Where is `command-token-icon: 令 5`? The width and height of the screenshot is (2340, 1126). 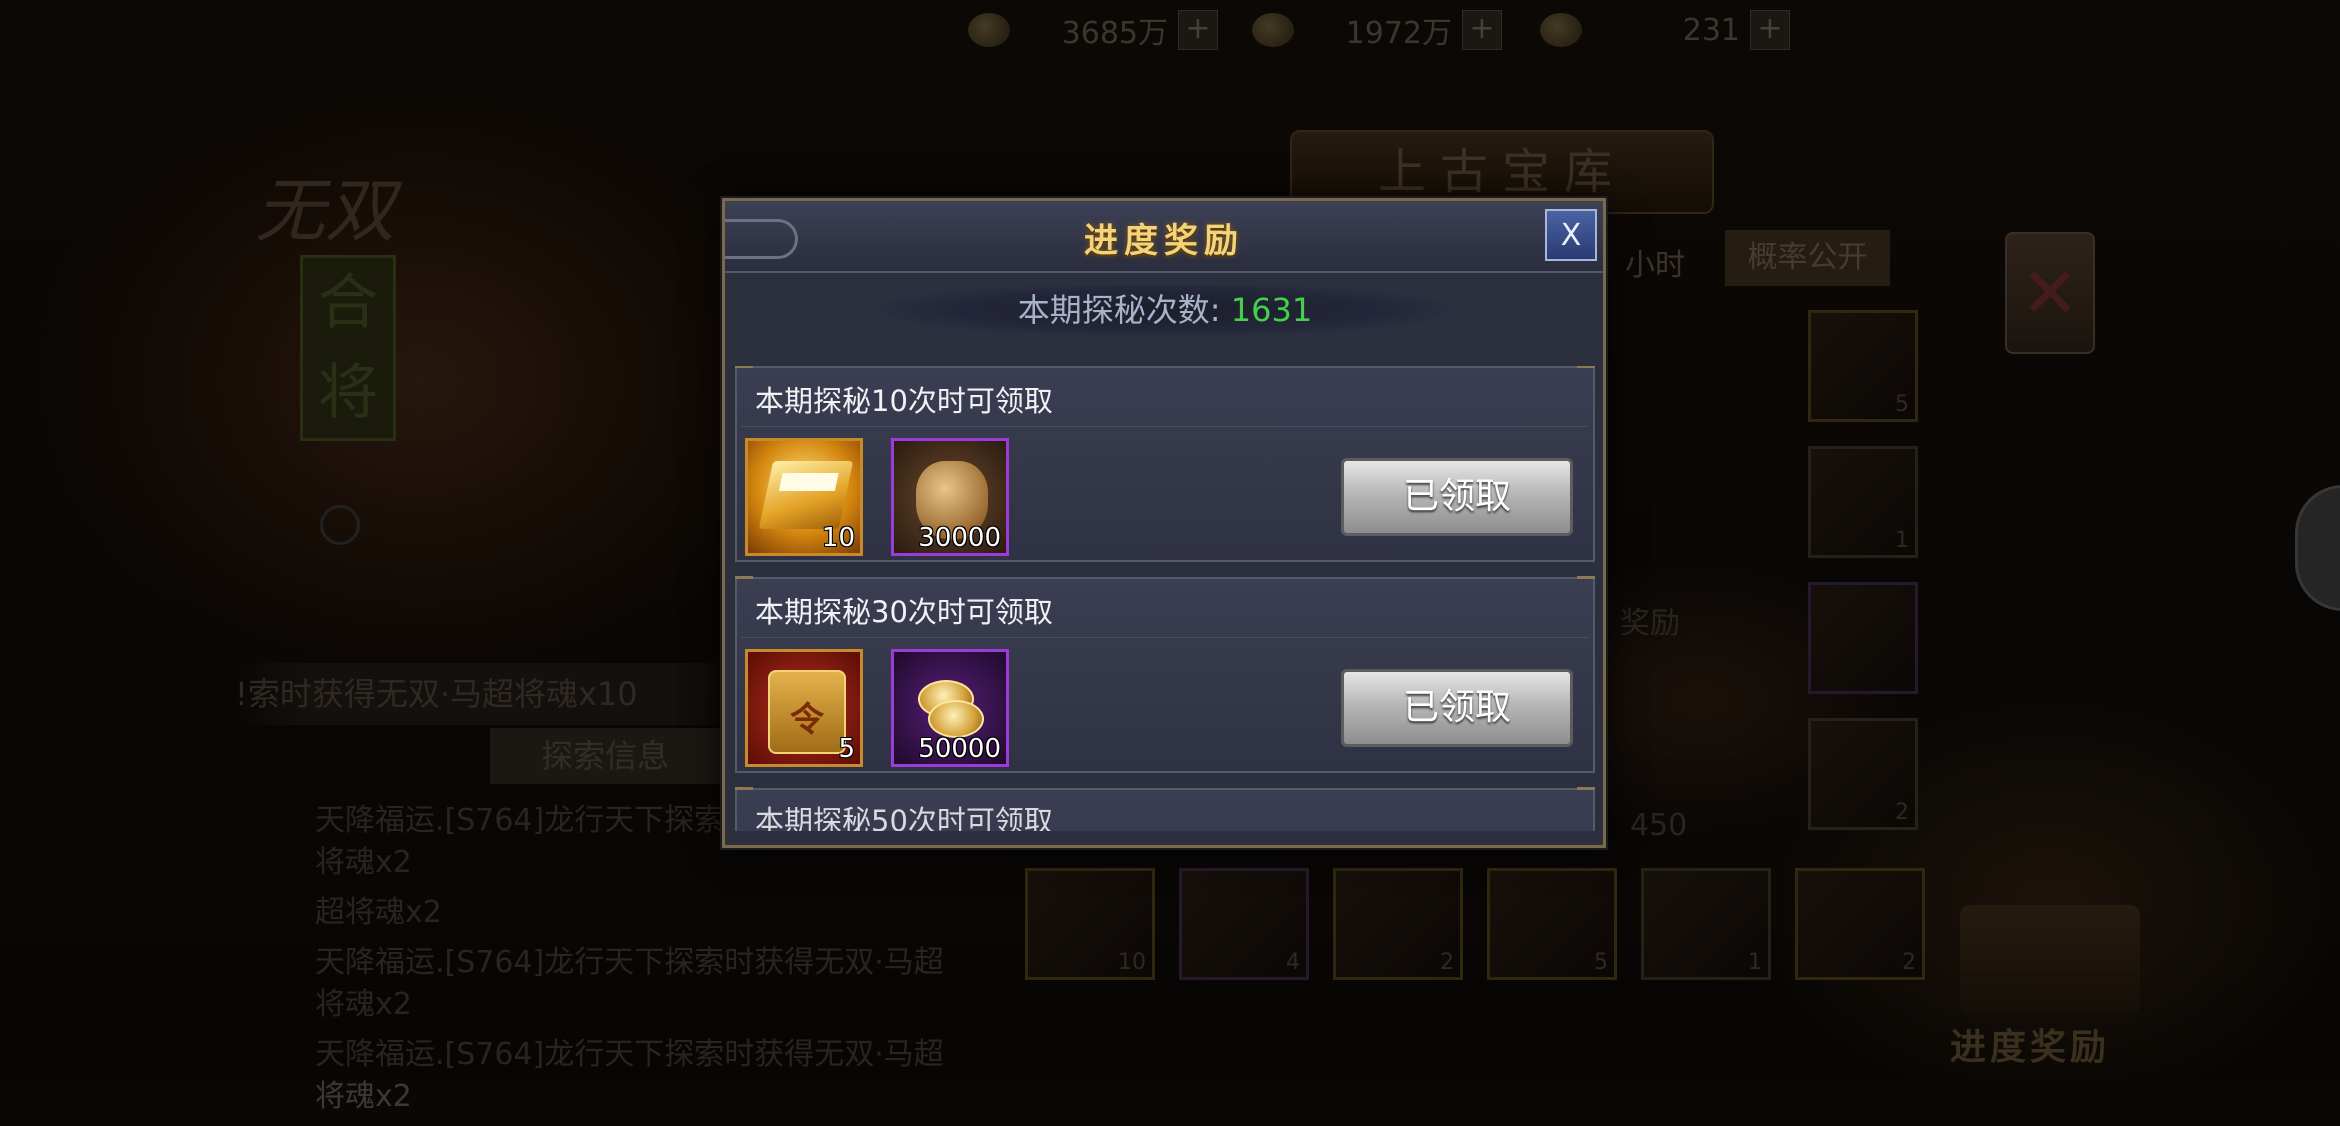 command-token-icon: 令 5 is located at coordinates (804, 708).